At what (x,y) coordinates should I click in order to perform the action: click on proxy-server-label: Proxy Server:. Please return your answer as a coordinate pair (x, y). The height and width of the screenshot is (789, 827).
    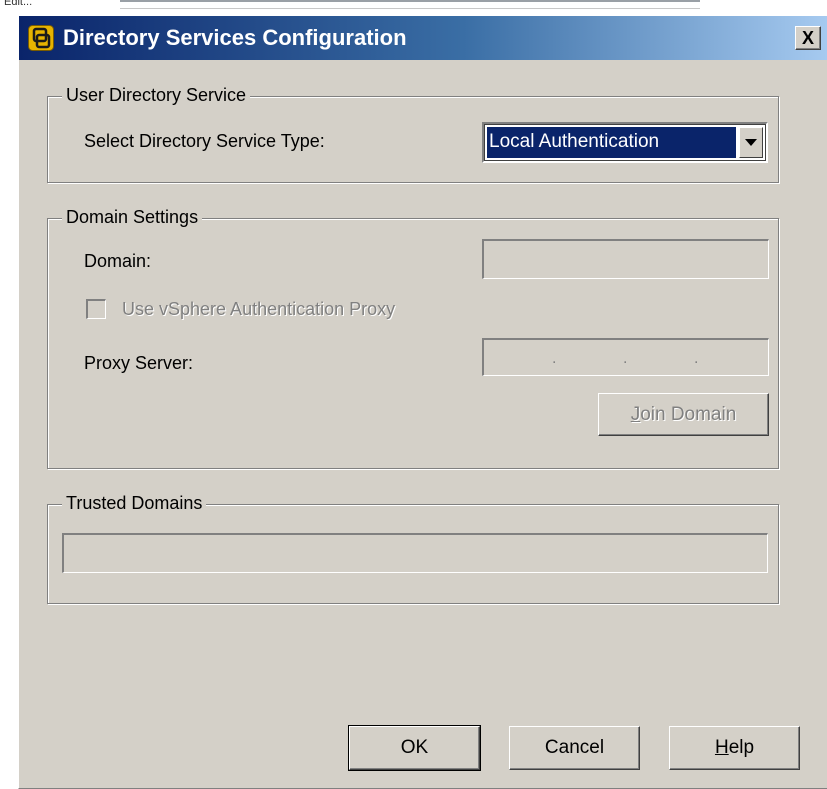
    Looking at the image, I should click on (139, 363).